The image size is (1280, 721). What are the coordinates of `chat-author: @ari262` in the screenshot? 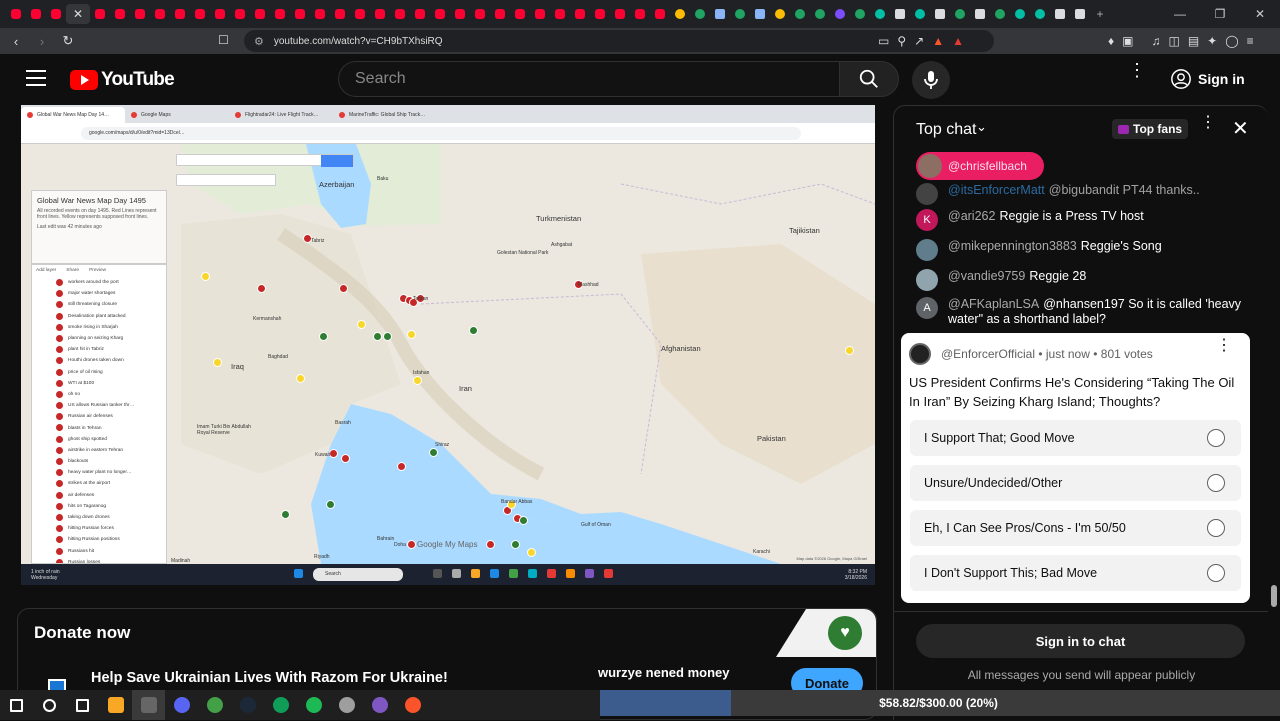 It's located at (971, 216).